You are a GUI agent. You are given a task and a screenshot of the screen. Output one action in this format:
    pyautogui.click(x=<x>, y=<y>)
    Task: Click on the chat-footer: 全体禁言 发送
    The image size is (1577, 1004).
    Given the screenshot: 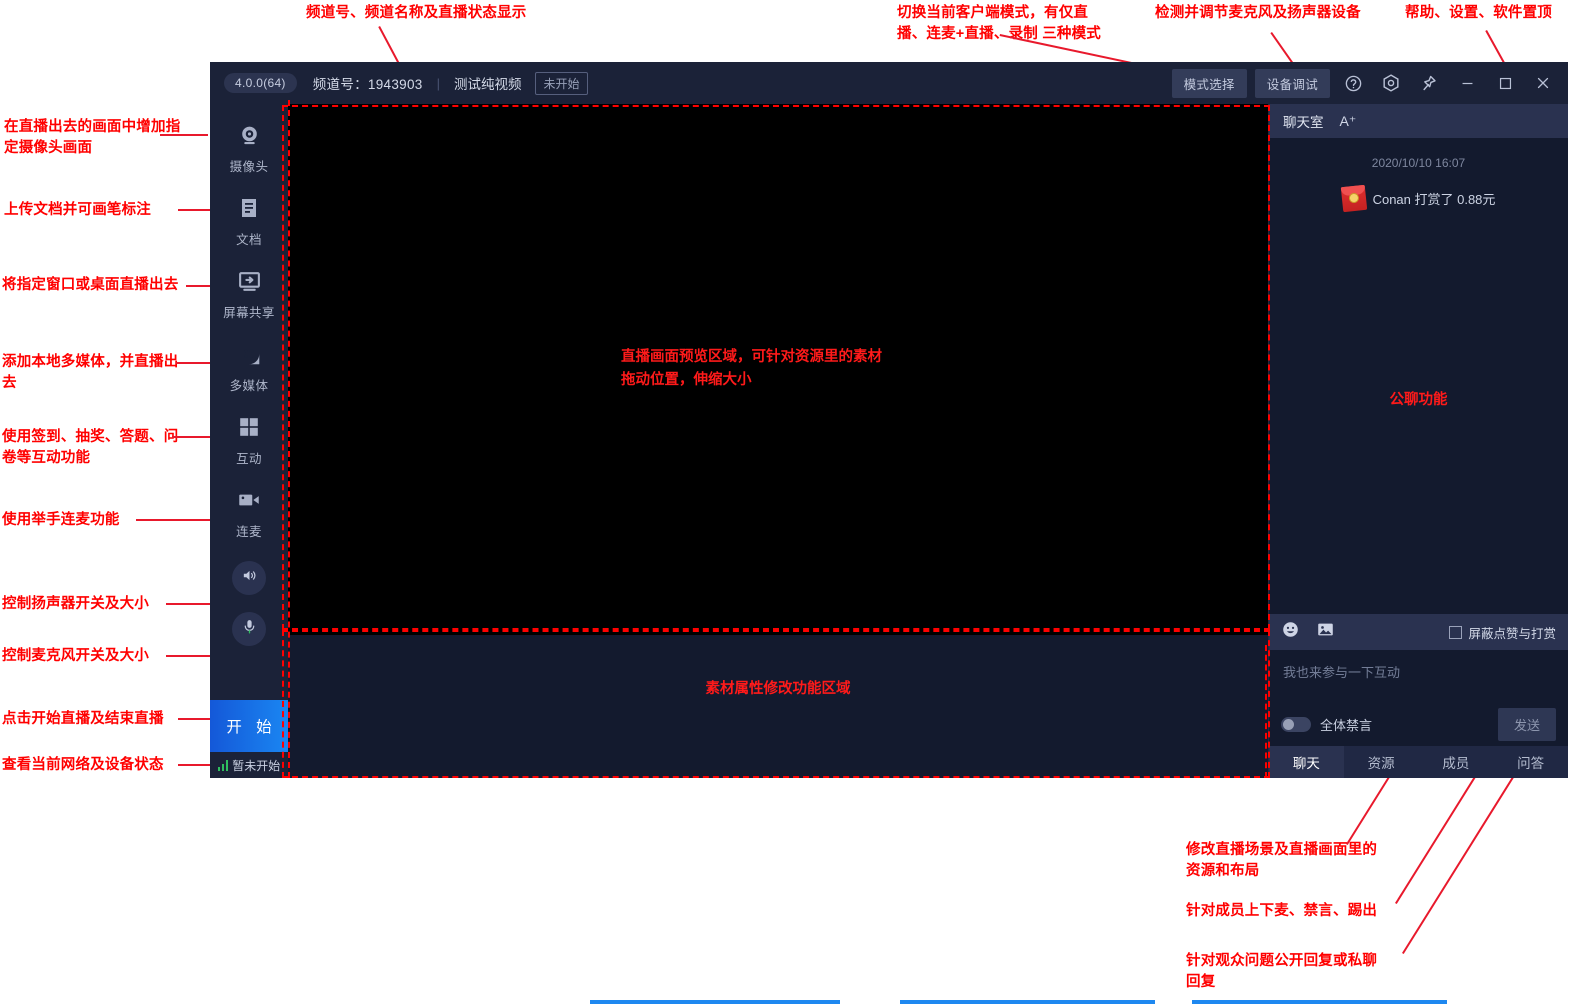 What is the action you would take?
    pyautogui.click(x=1418, y=724)
    